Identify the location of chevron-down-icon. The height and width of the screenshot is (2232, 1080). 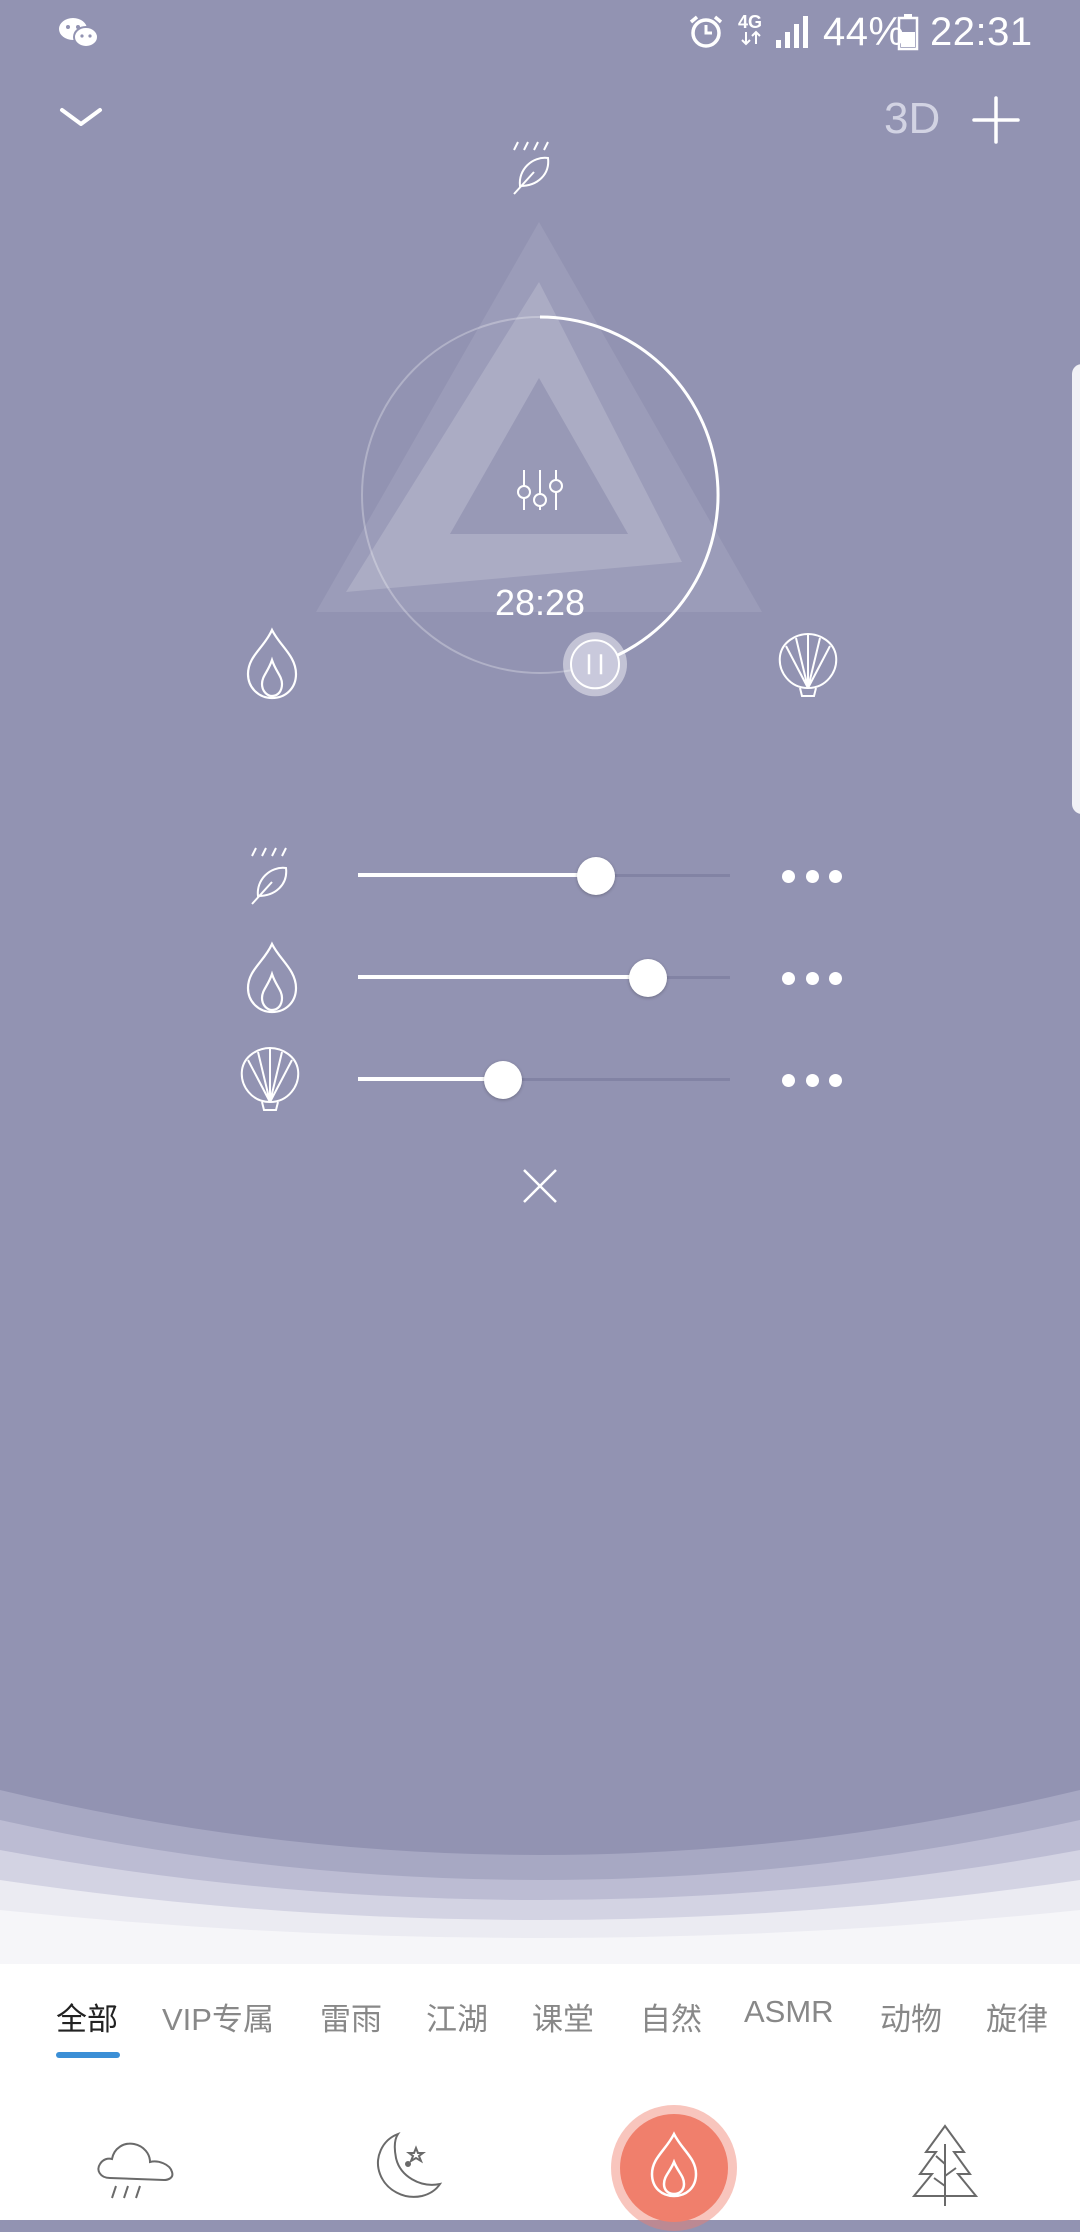
(81, 117).